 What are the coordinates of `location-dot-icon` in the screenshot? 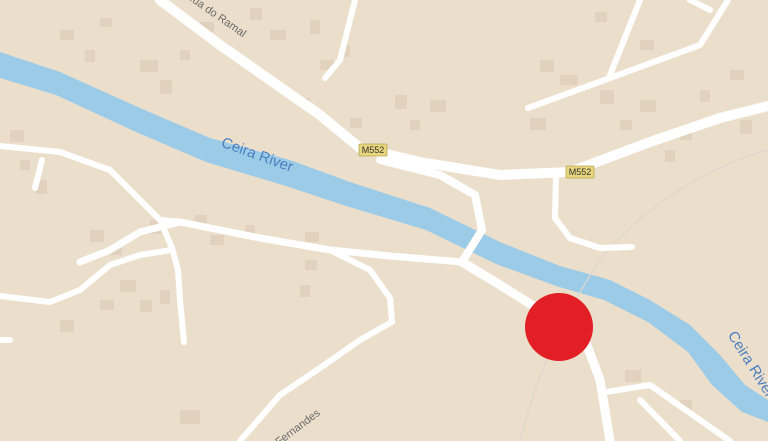 It's located at (559, 327).